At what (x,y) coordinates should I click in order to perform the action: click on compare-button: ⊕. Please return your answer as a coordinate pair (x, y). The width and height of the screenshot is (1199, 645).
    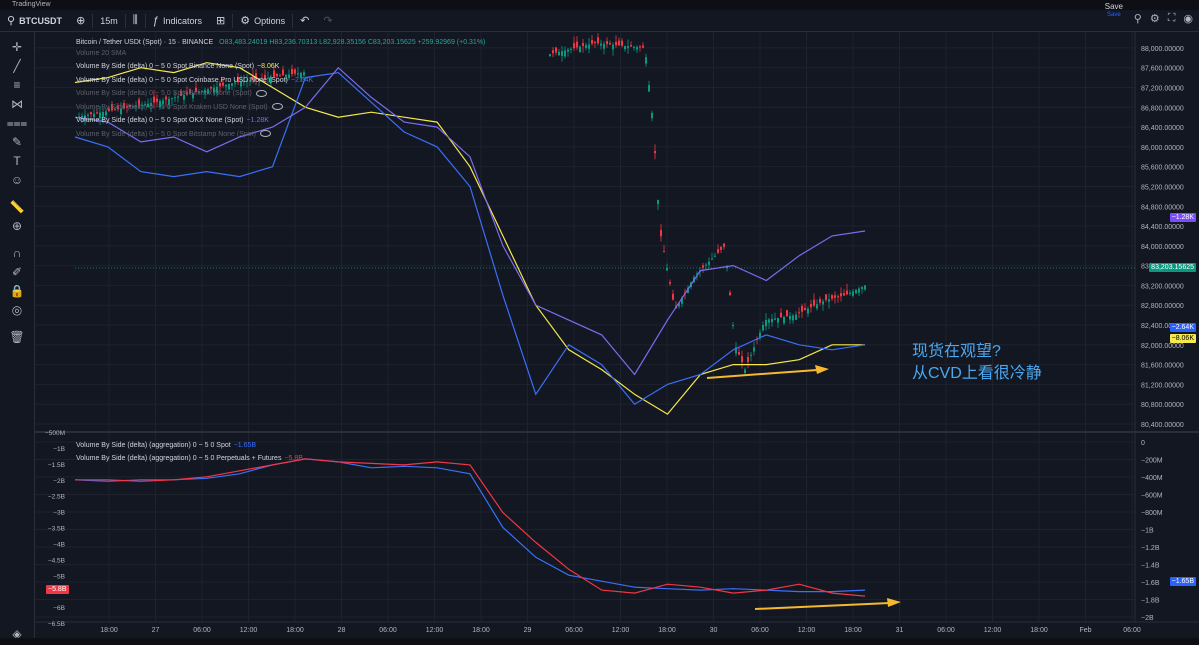
    Looking at the image, I should click on (80, 20).